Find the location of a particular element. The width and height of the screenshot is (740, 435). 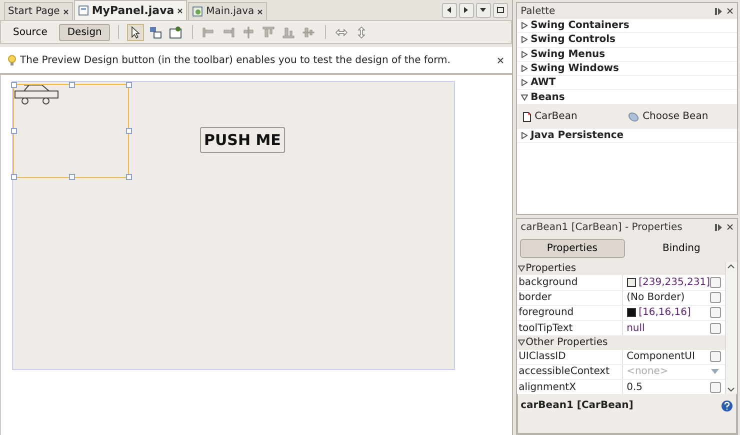

editor-tab: MyPanel.java is located at coordinates (131, 10).